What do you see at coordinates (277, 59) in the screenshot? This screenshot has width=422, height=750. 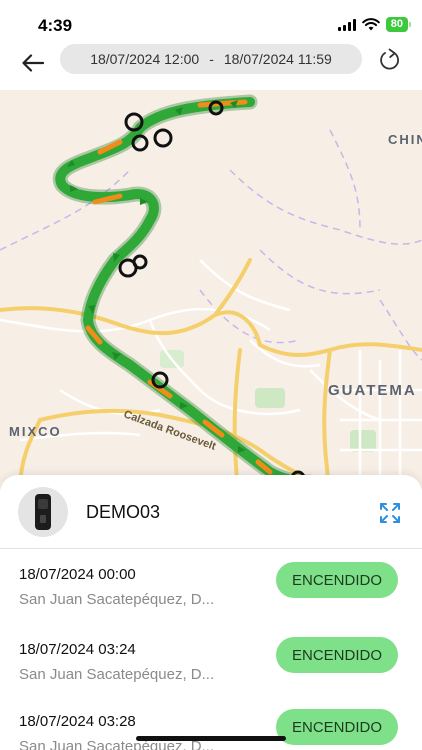 I see `date-to: 18/07/2024 11:59` at bounding box center [277, 59].